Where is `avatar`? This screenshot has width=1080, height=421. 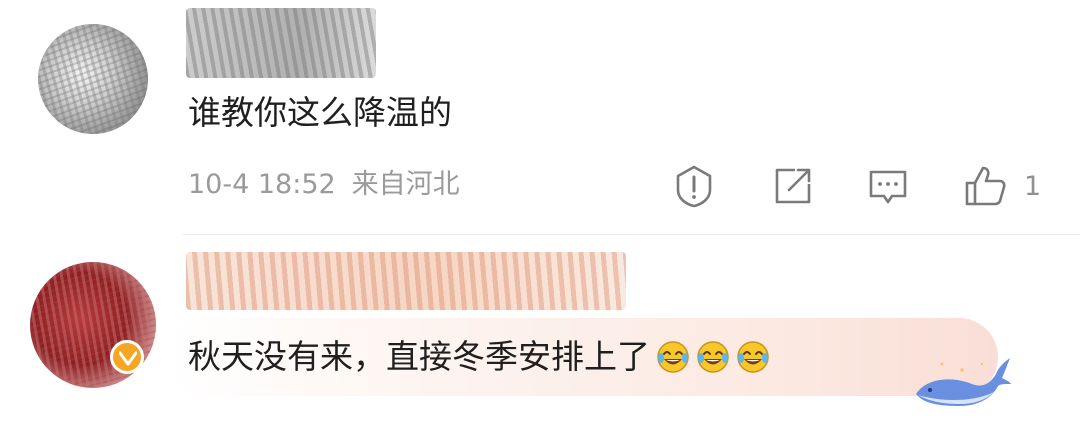 avatar is located at coordinates (93, 79).